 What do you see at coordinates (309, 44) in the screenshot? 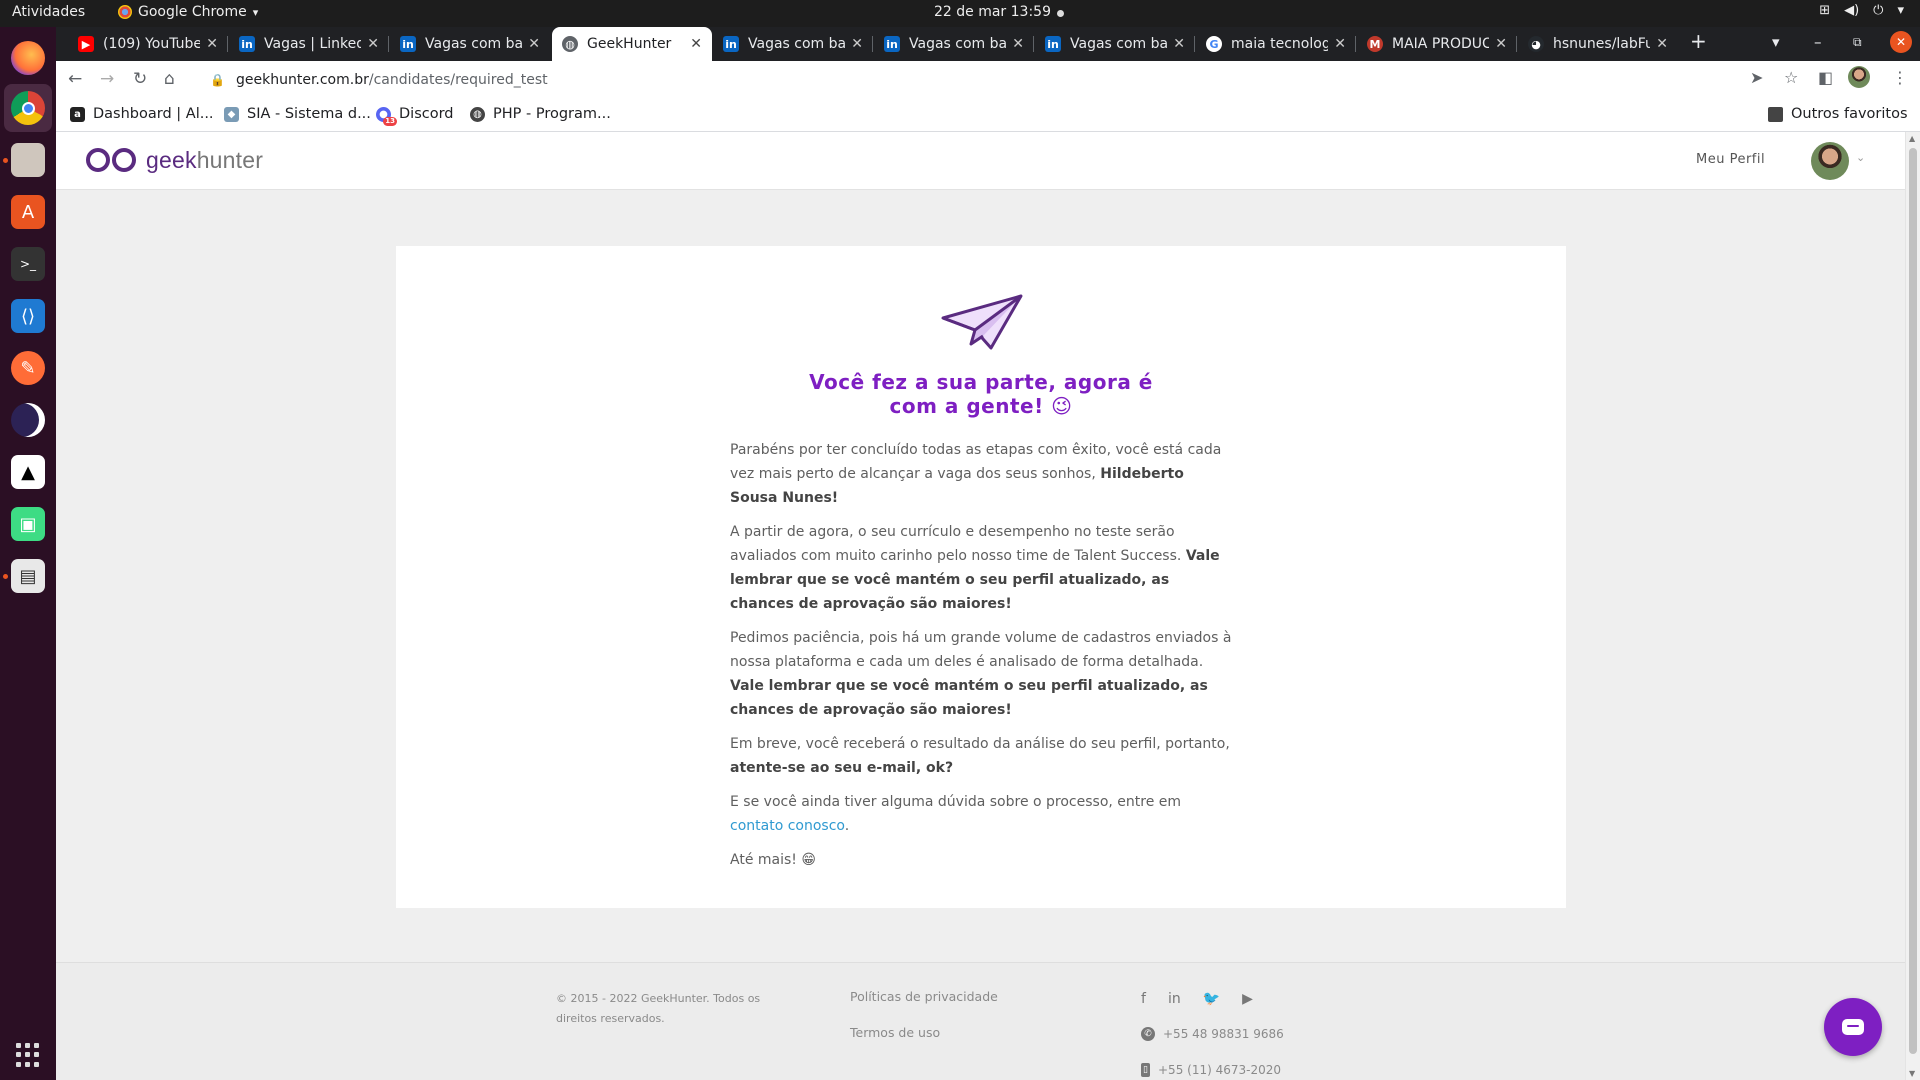
I see `tab: in Vagas | LinkedIn ✕` at bounding box center [309, 44].